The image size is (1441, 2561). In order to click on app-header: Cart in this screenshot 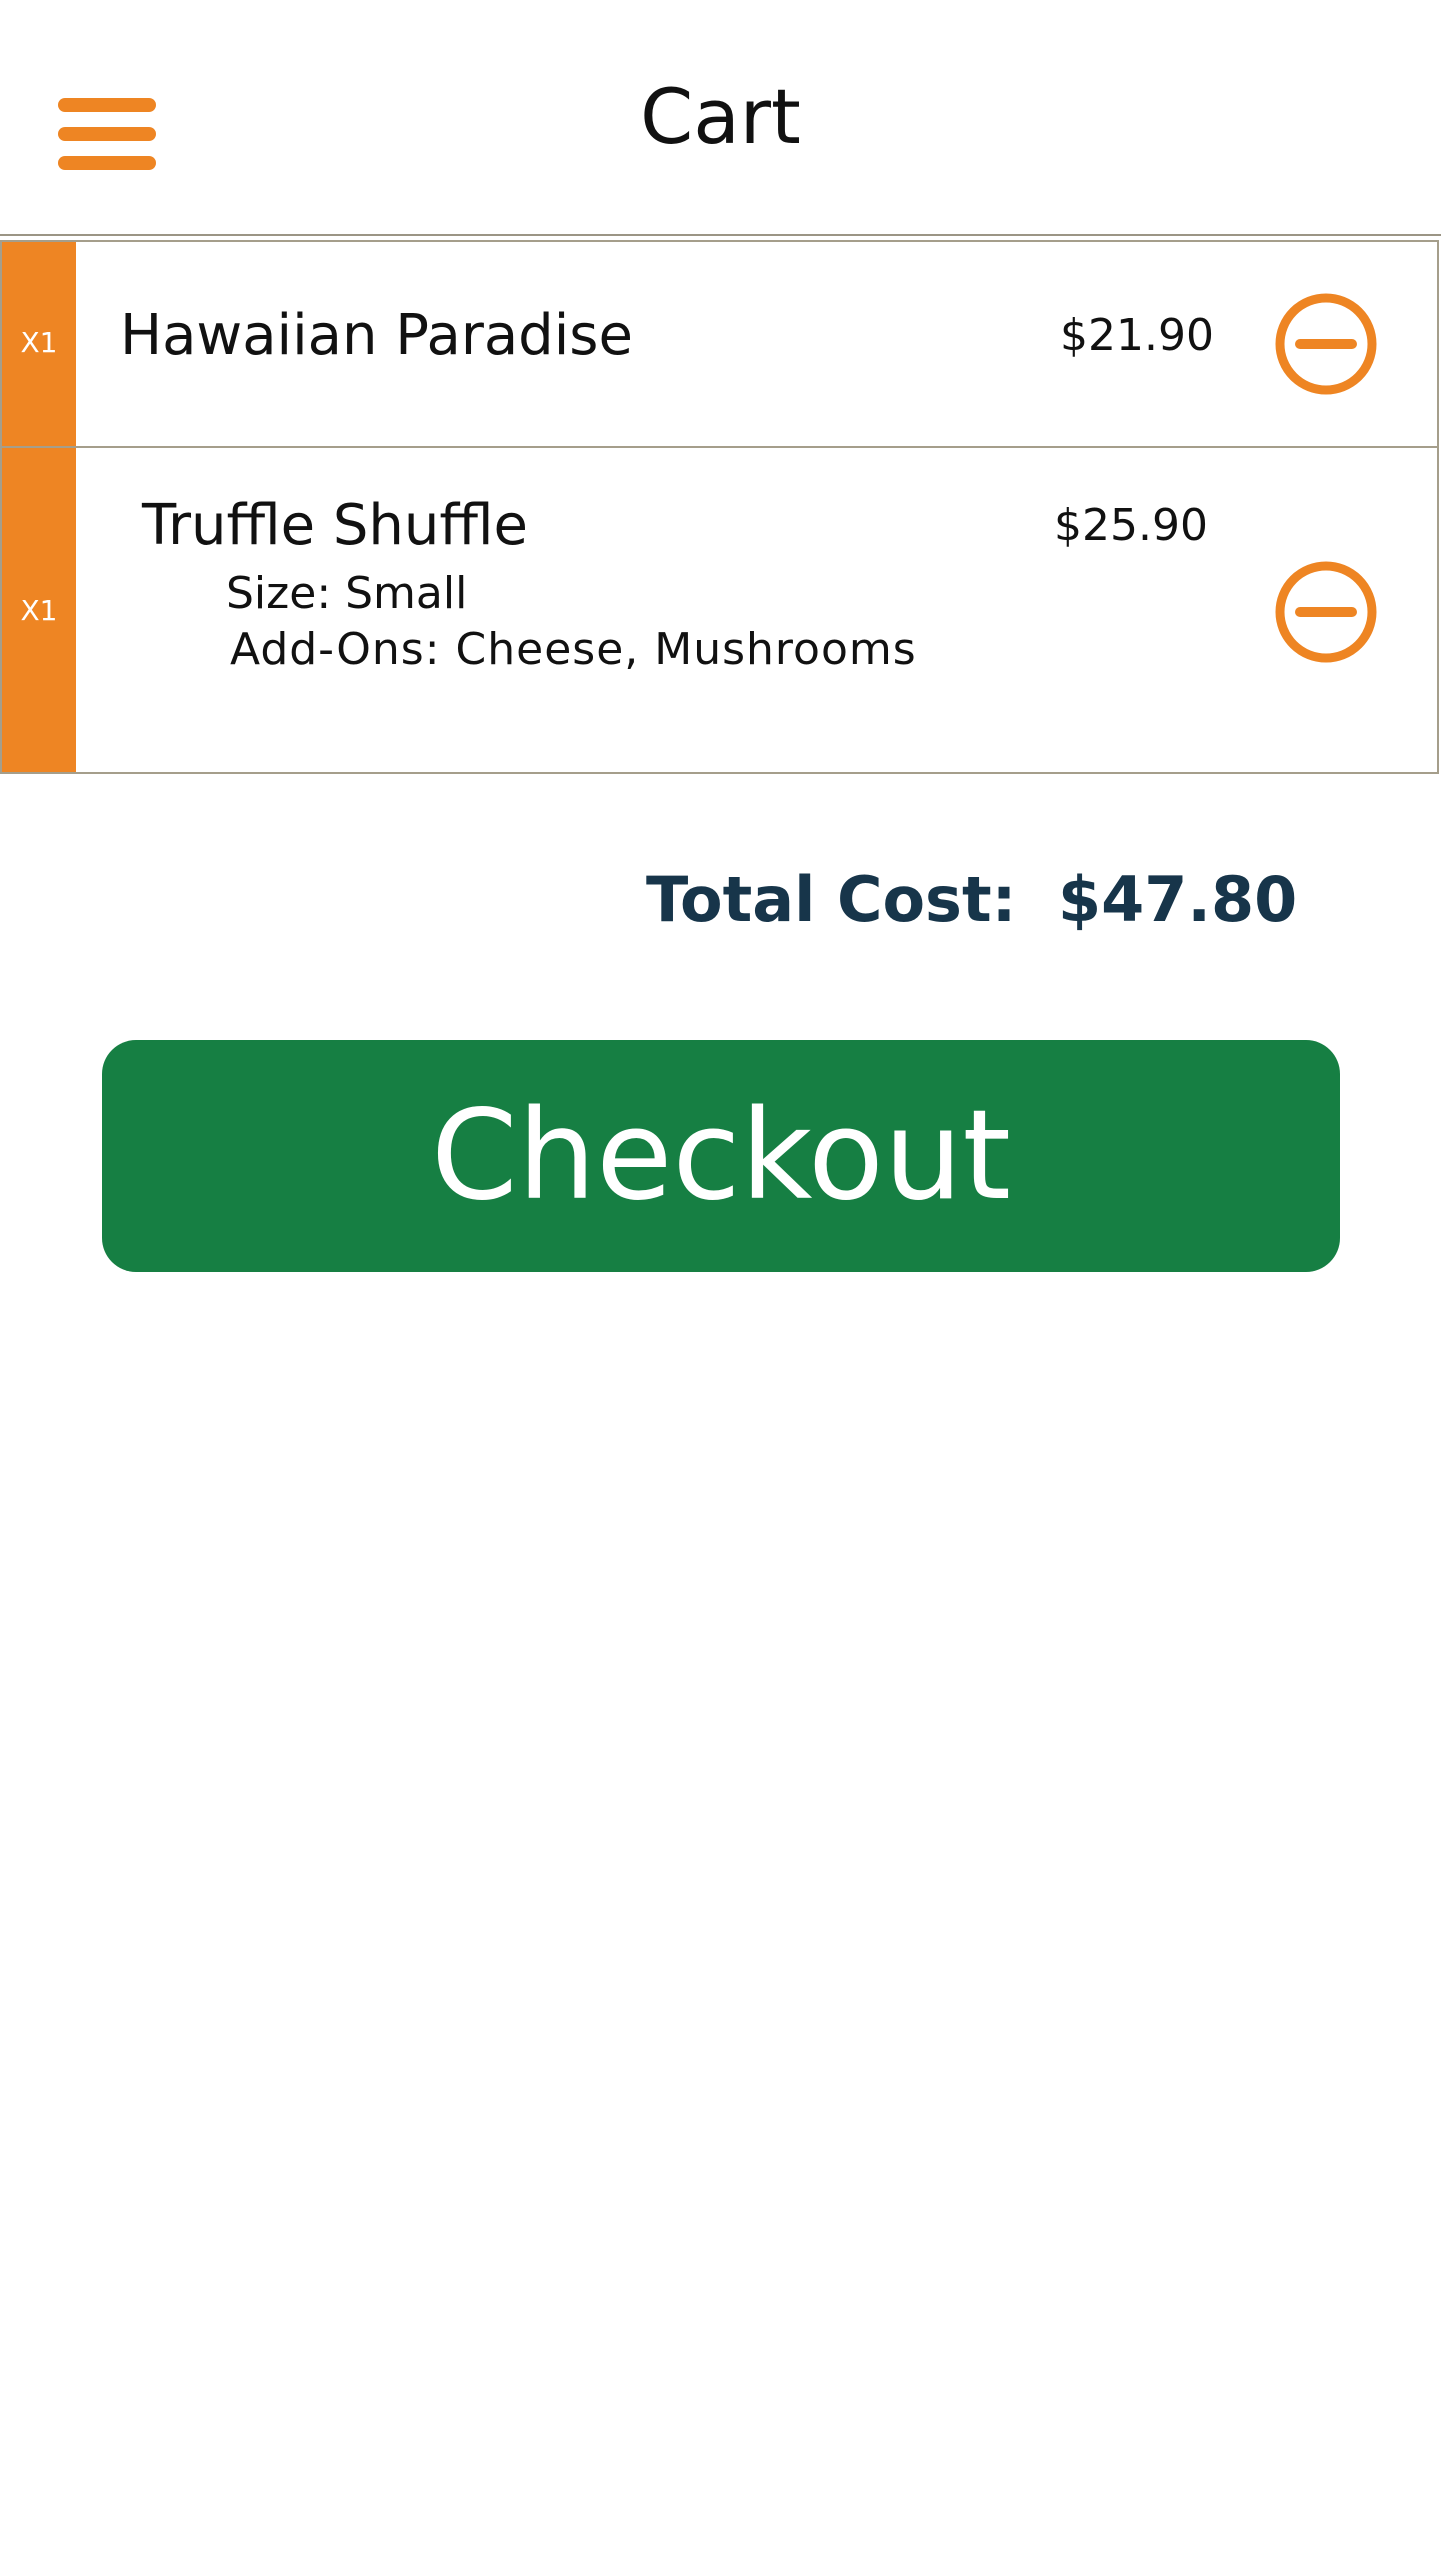, I will do `click(720, 118)`.